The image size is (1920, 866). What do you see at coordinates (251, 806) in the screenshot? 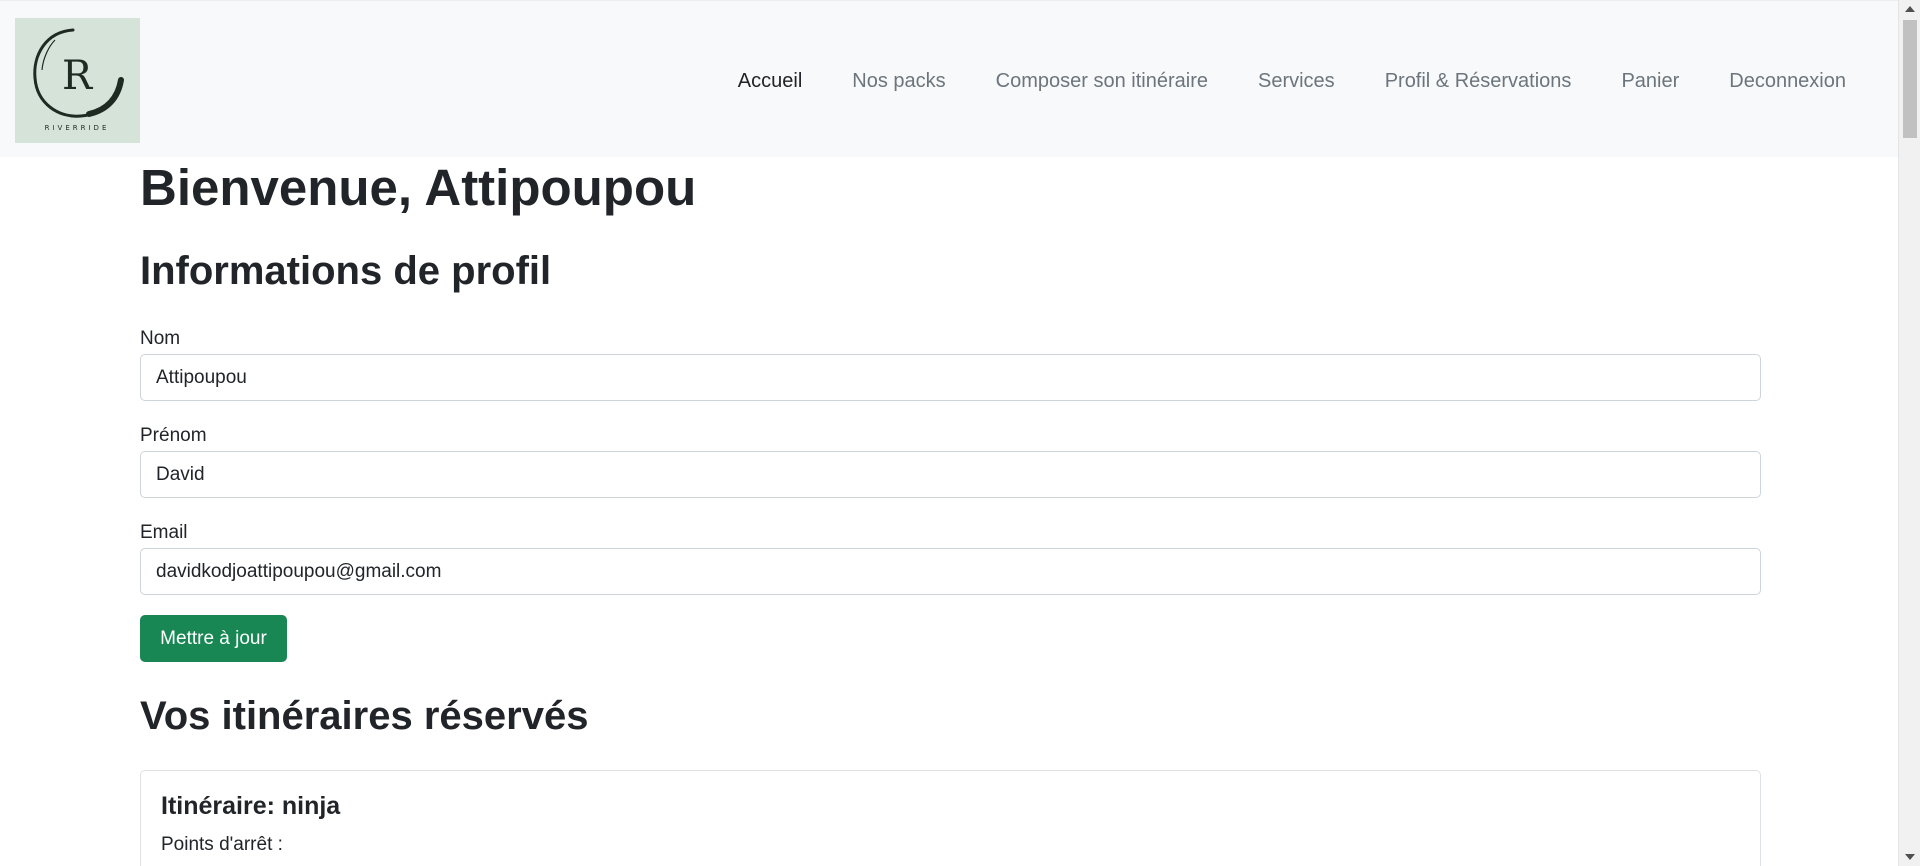
I see `reservation-title: Itinéraire: ninja` at bounding box center [251, 806].